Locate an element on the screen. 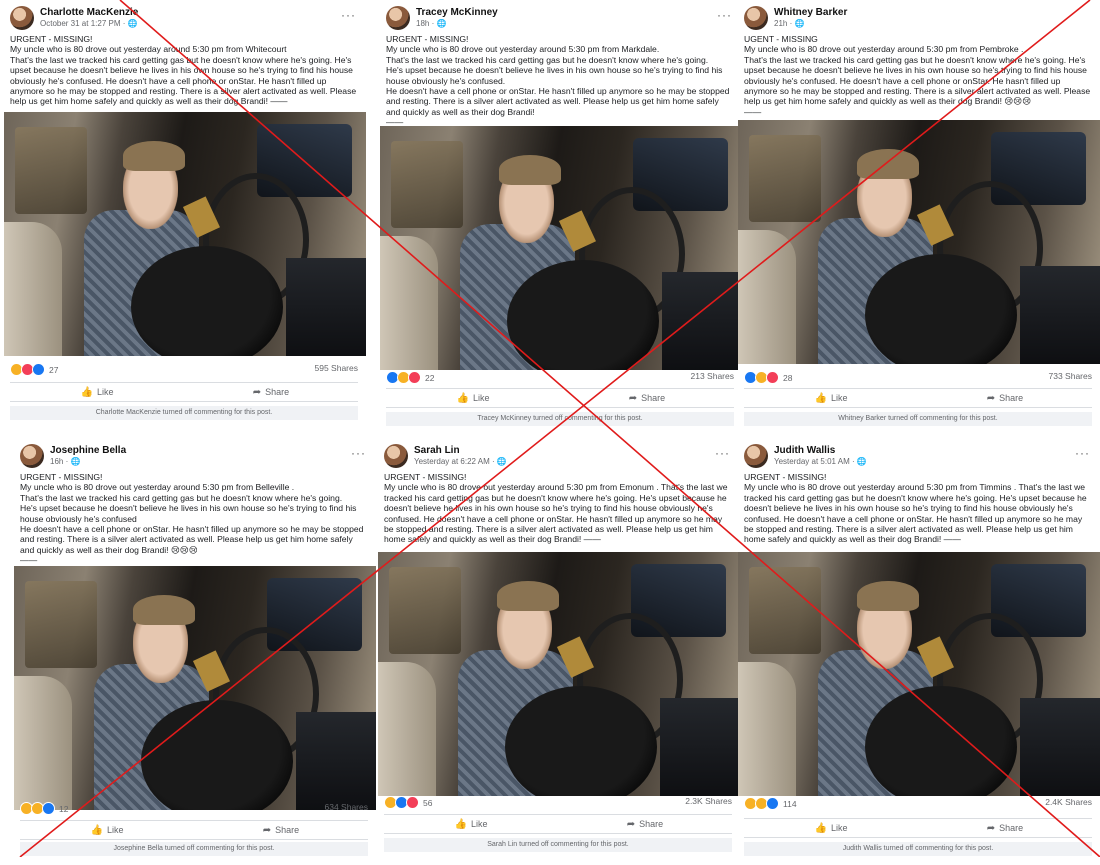 This screenshot has width=1100, height=865. timestamp-text: Yesterday at 6:22 AM · is located at coordinates (455, 461).